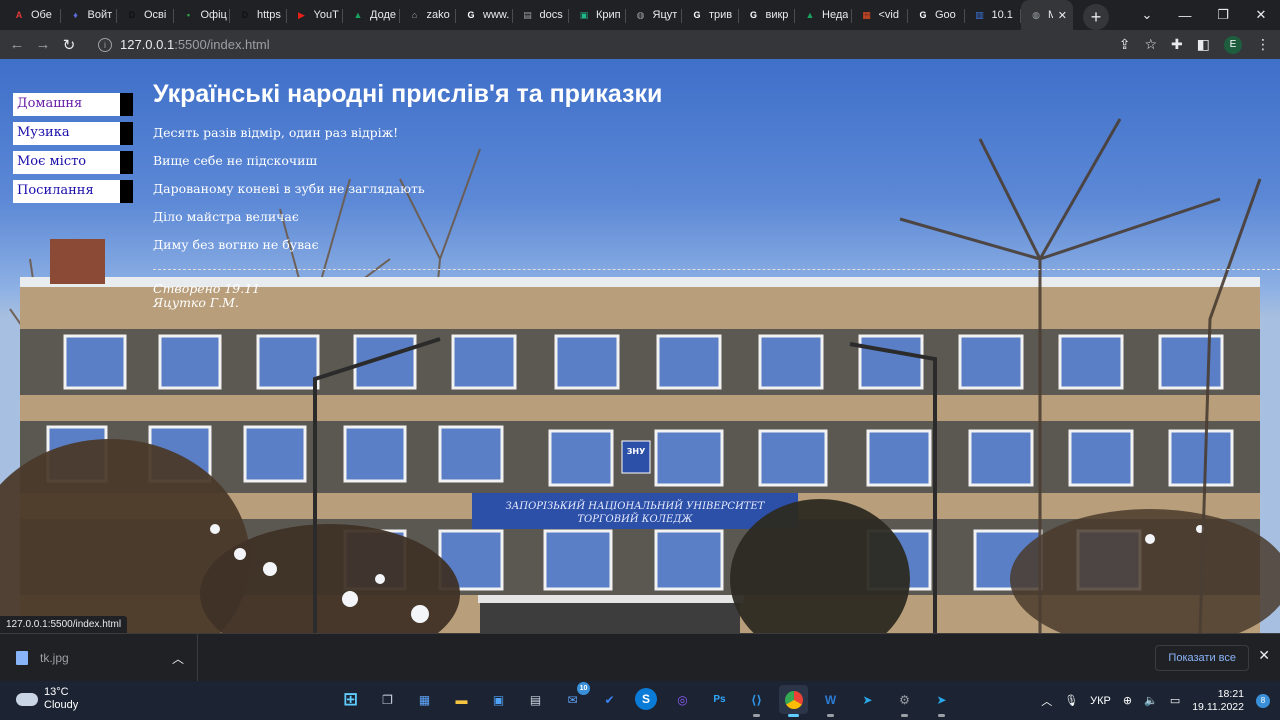  I want to click on browser-tab: D Осві, so click(145, 15).